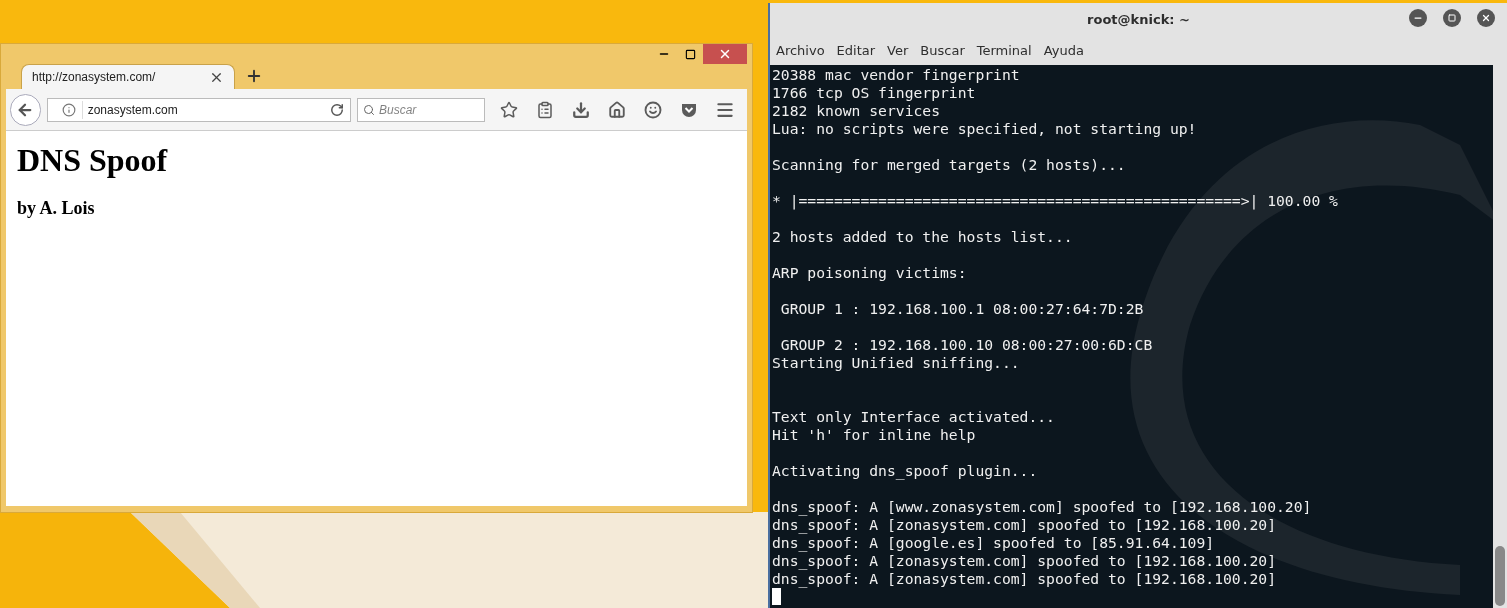 This screenshot has width=1507, height=608. Describe the element at coordinates (856, 51) in the screenshot. I see `menu-item: Editar` at that location.